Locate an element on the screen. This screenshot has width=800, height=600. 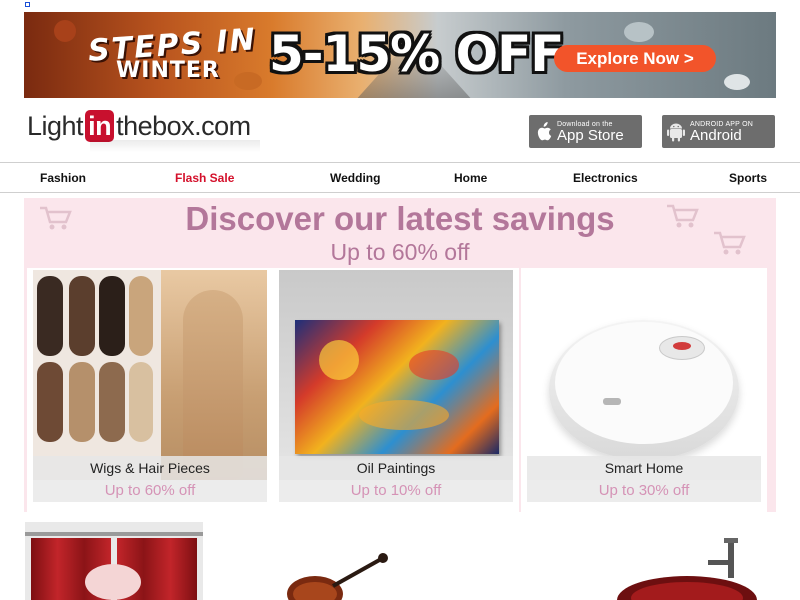
logo-text-right: thebox.com is located at coordinates (183, 125).